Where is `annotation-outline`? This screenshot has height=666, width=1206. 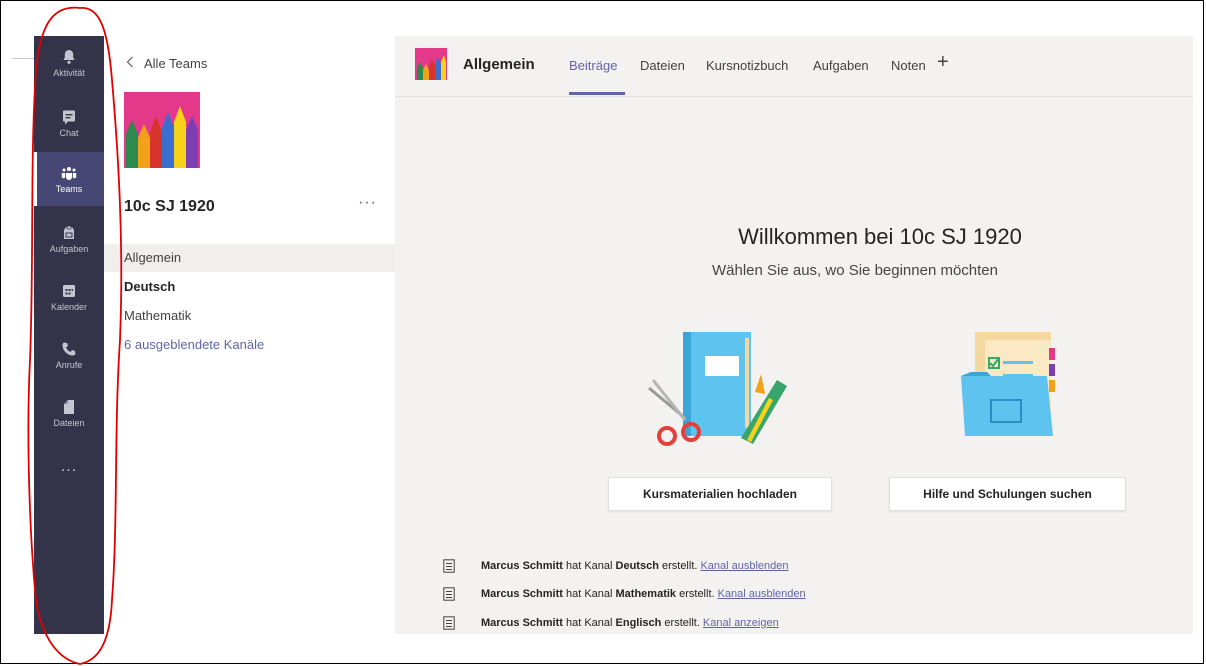 annotation-outline is located at coordinates (75, 335).